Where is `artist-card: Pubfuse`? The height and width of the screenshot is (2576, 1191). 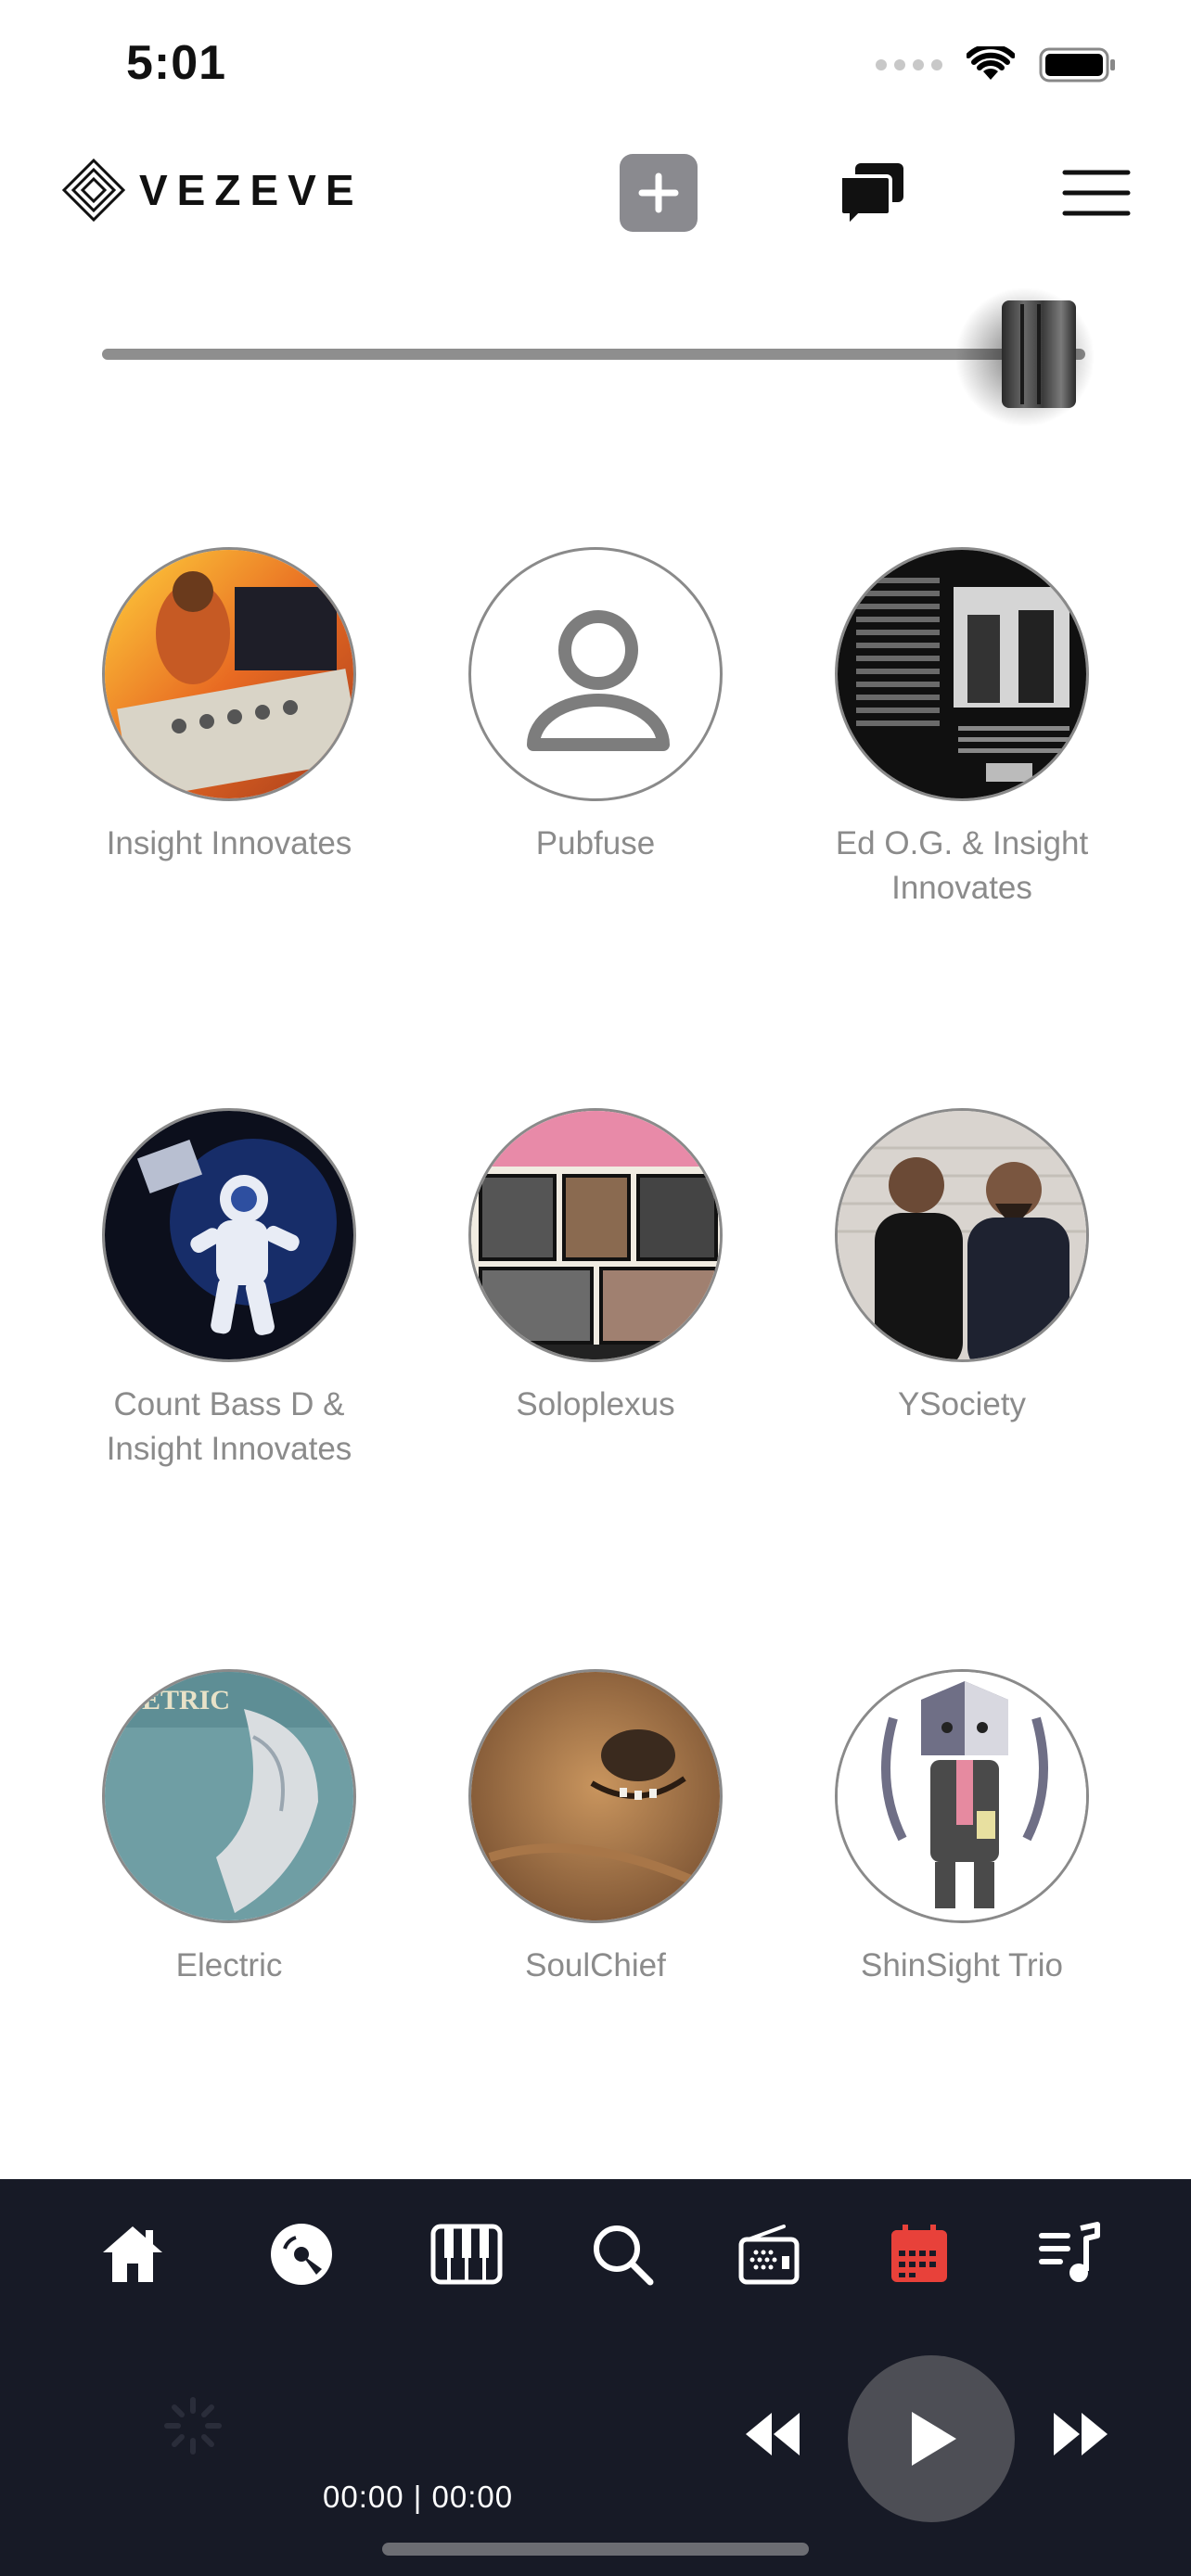
artist-card: Pubfuse is located at coordinates (595, 706).